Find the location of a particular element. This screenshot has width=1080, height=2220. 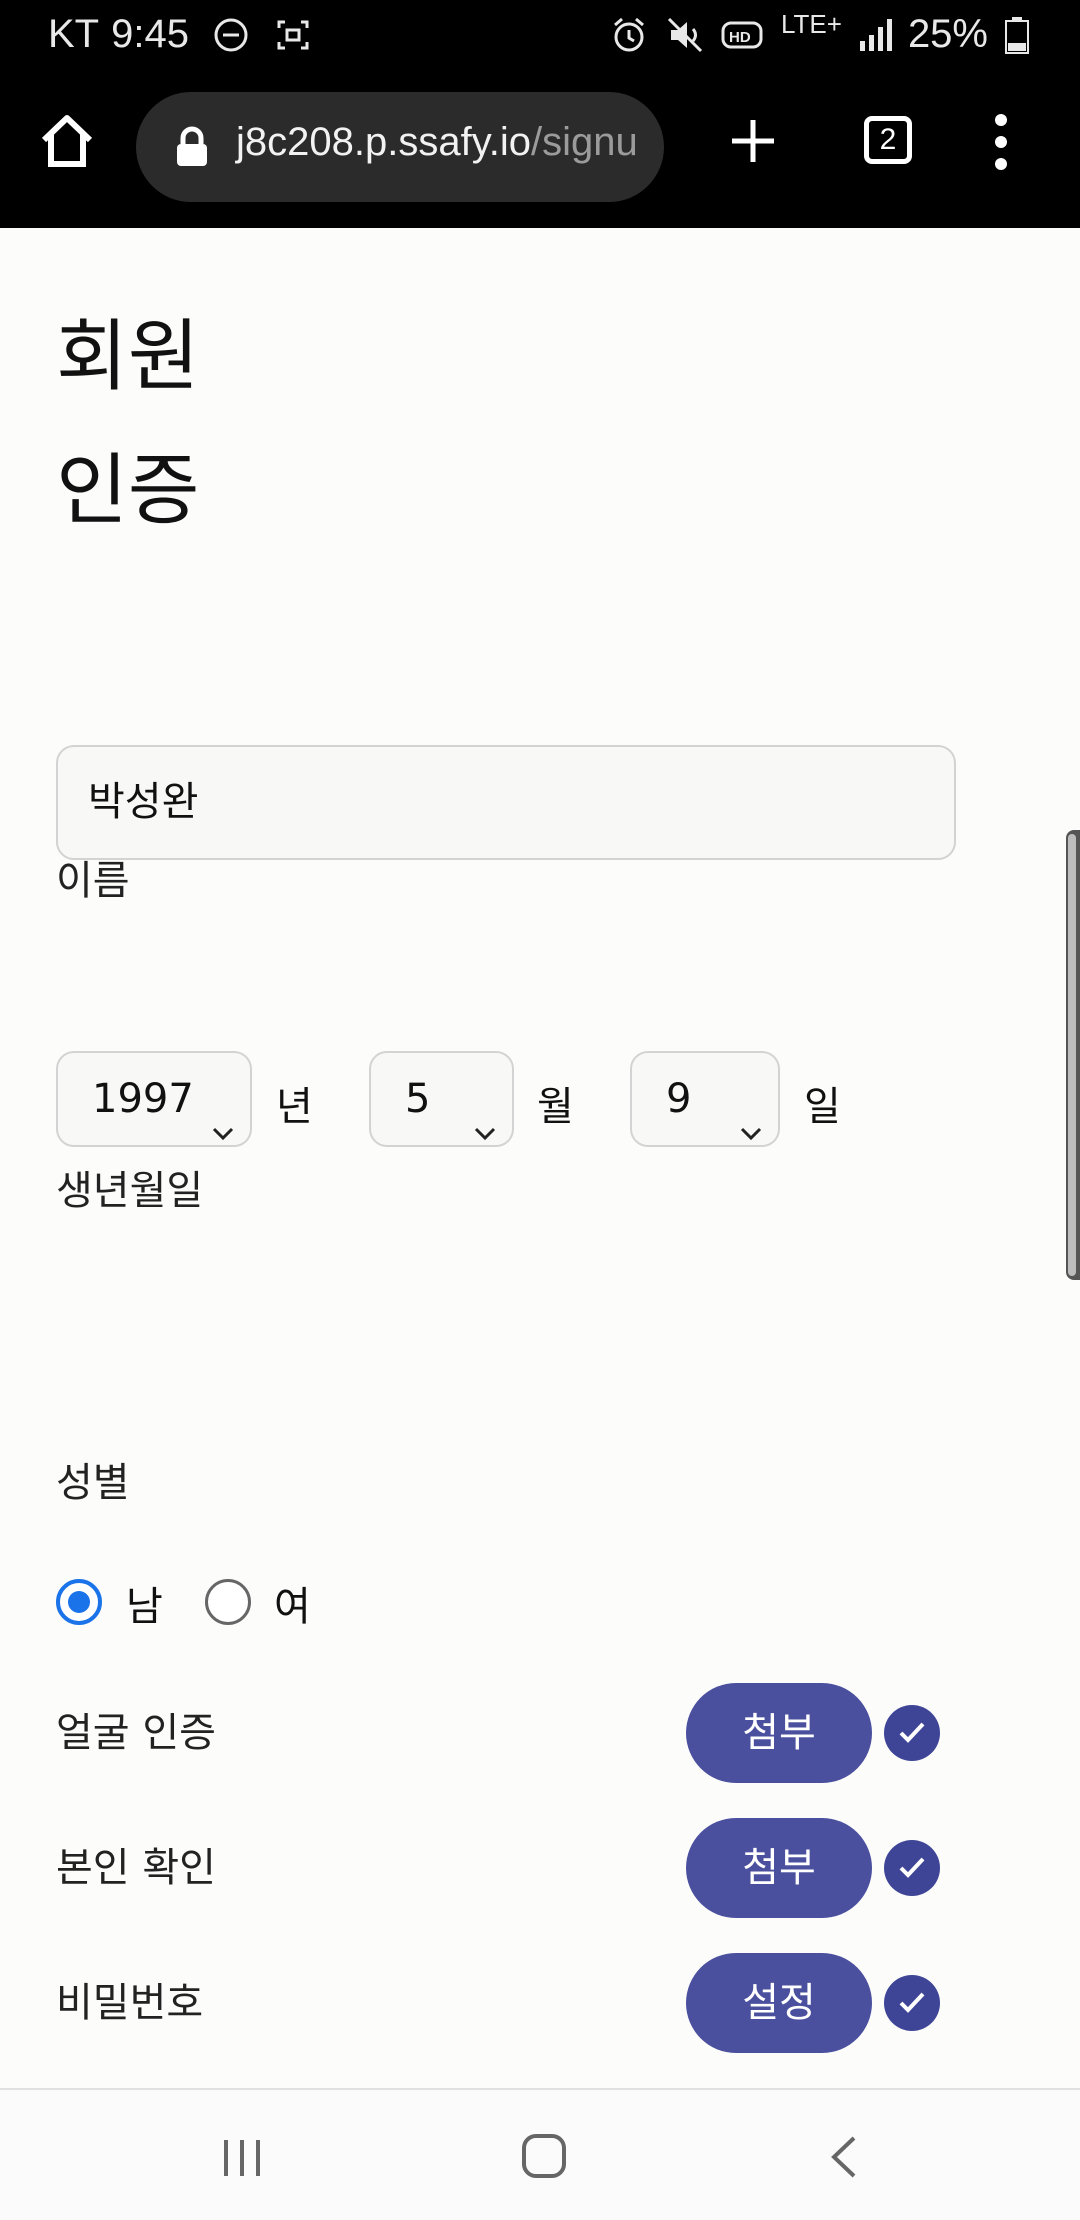

password-label: 비밀번호 is located at coordinates (130, 2003).